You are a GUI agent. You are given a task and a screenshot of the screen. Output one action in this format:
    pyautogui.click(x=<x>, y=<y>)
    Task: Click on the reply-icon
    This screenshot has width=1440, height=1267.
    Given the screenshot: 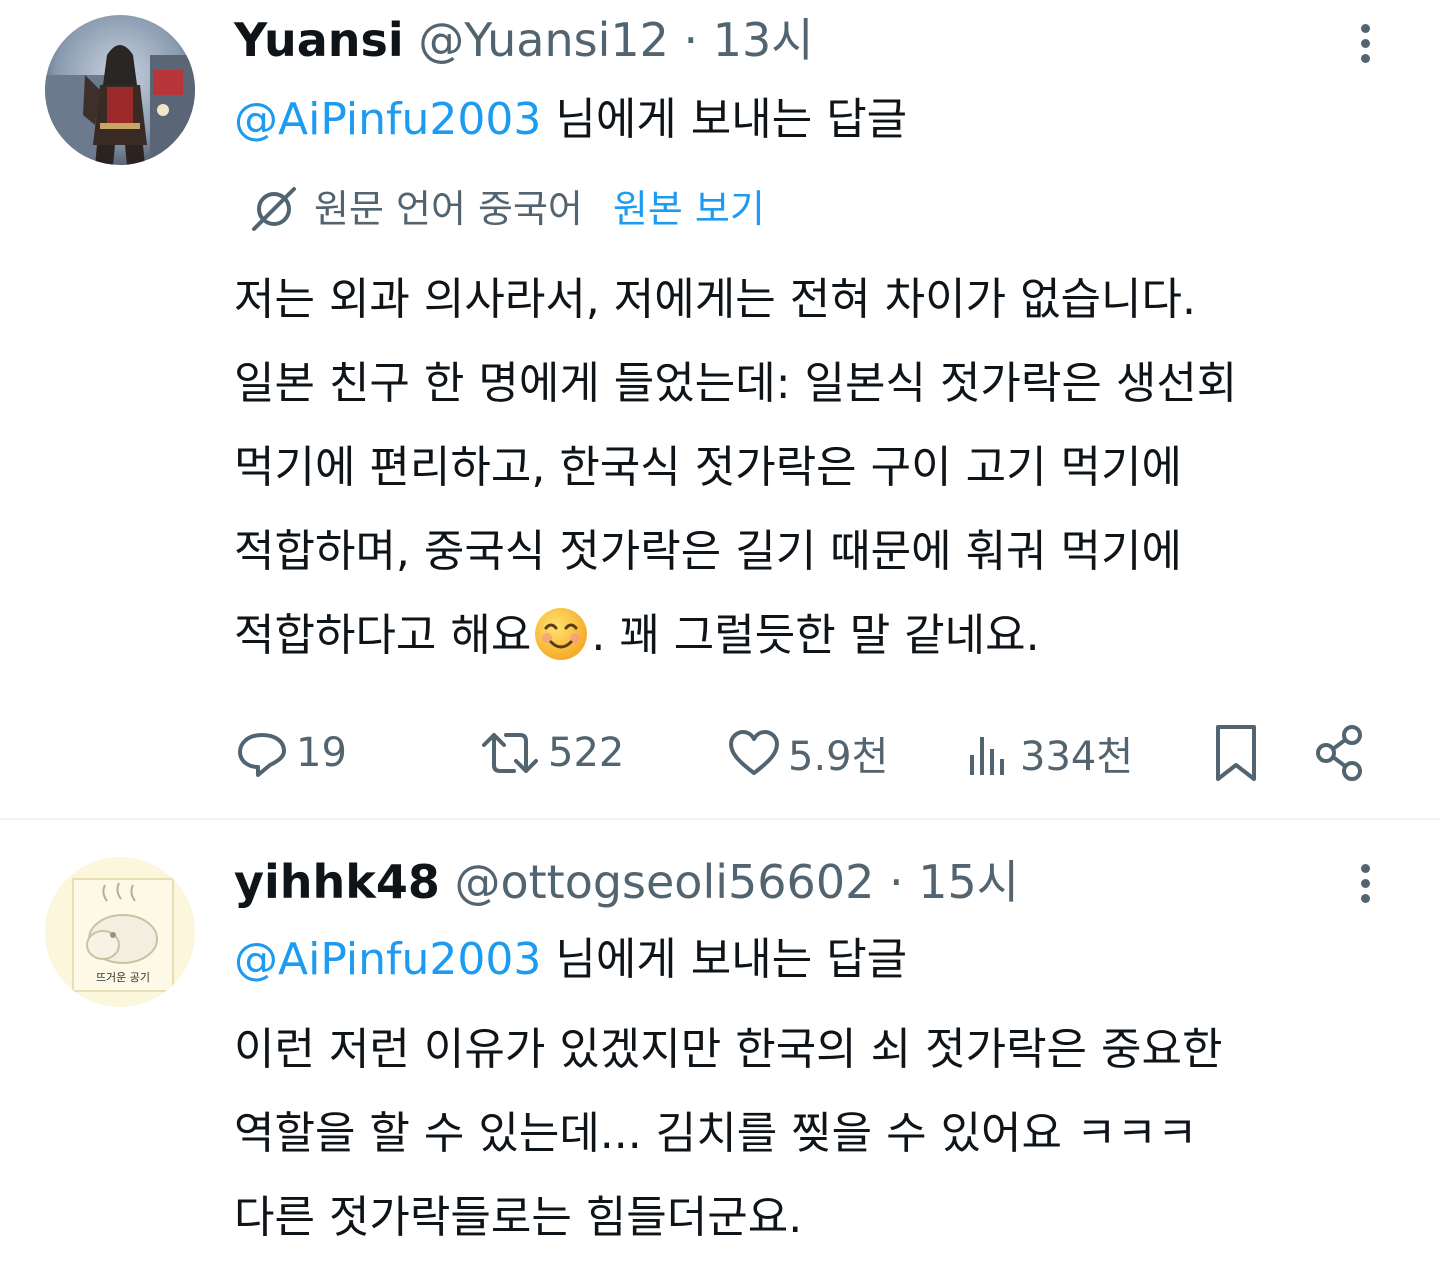 What is the action you would take?
    pyautogui.click(x=262, y=755)
    